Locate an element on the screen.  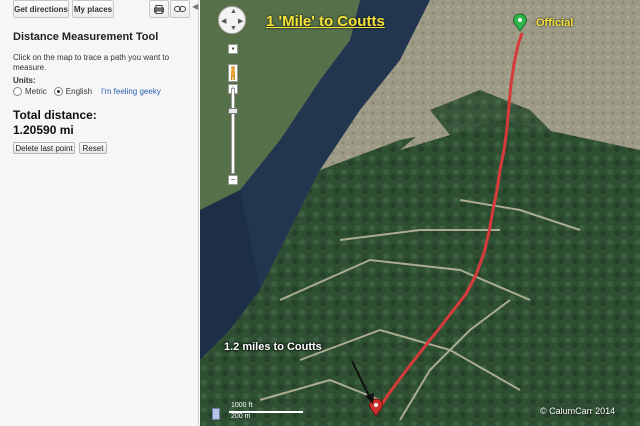
official-label: Official is located at coordinates (555, 23).